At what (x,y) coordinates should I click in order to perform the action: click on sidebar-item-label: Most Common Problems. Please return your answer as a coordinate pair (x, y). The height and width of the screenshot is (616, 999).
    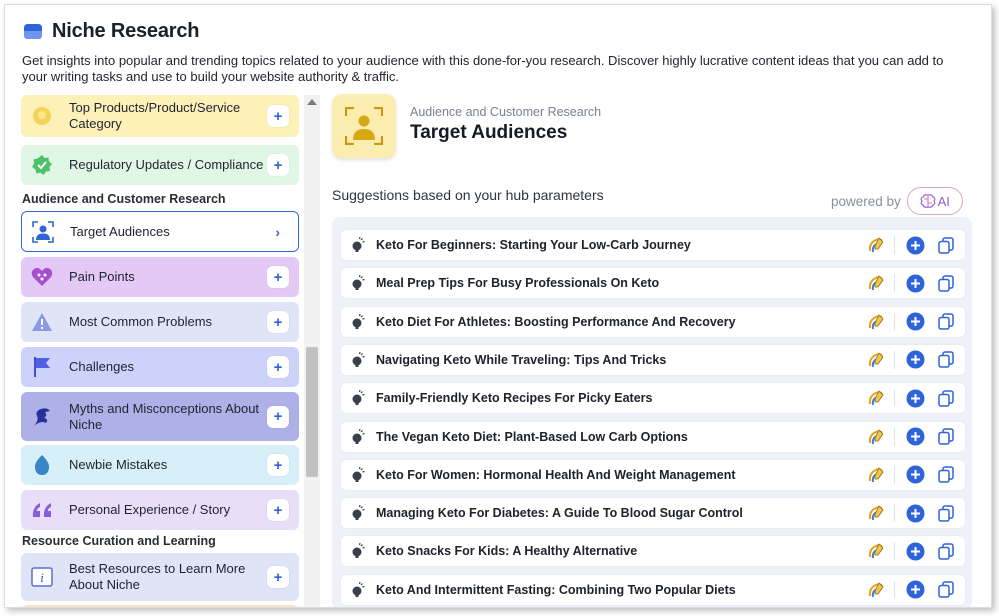
    Looking at the image, I should click on (141, 321).